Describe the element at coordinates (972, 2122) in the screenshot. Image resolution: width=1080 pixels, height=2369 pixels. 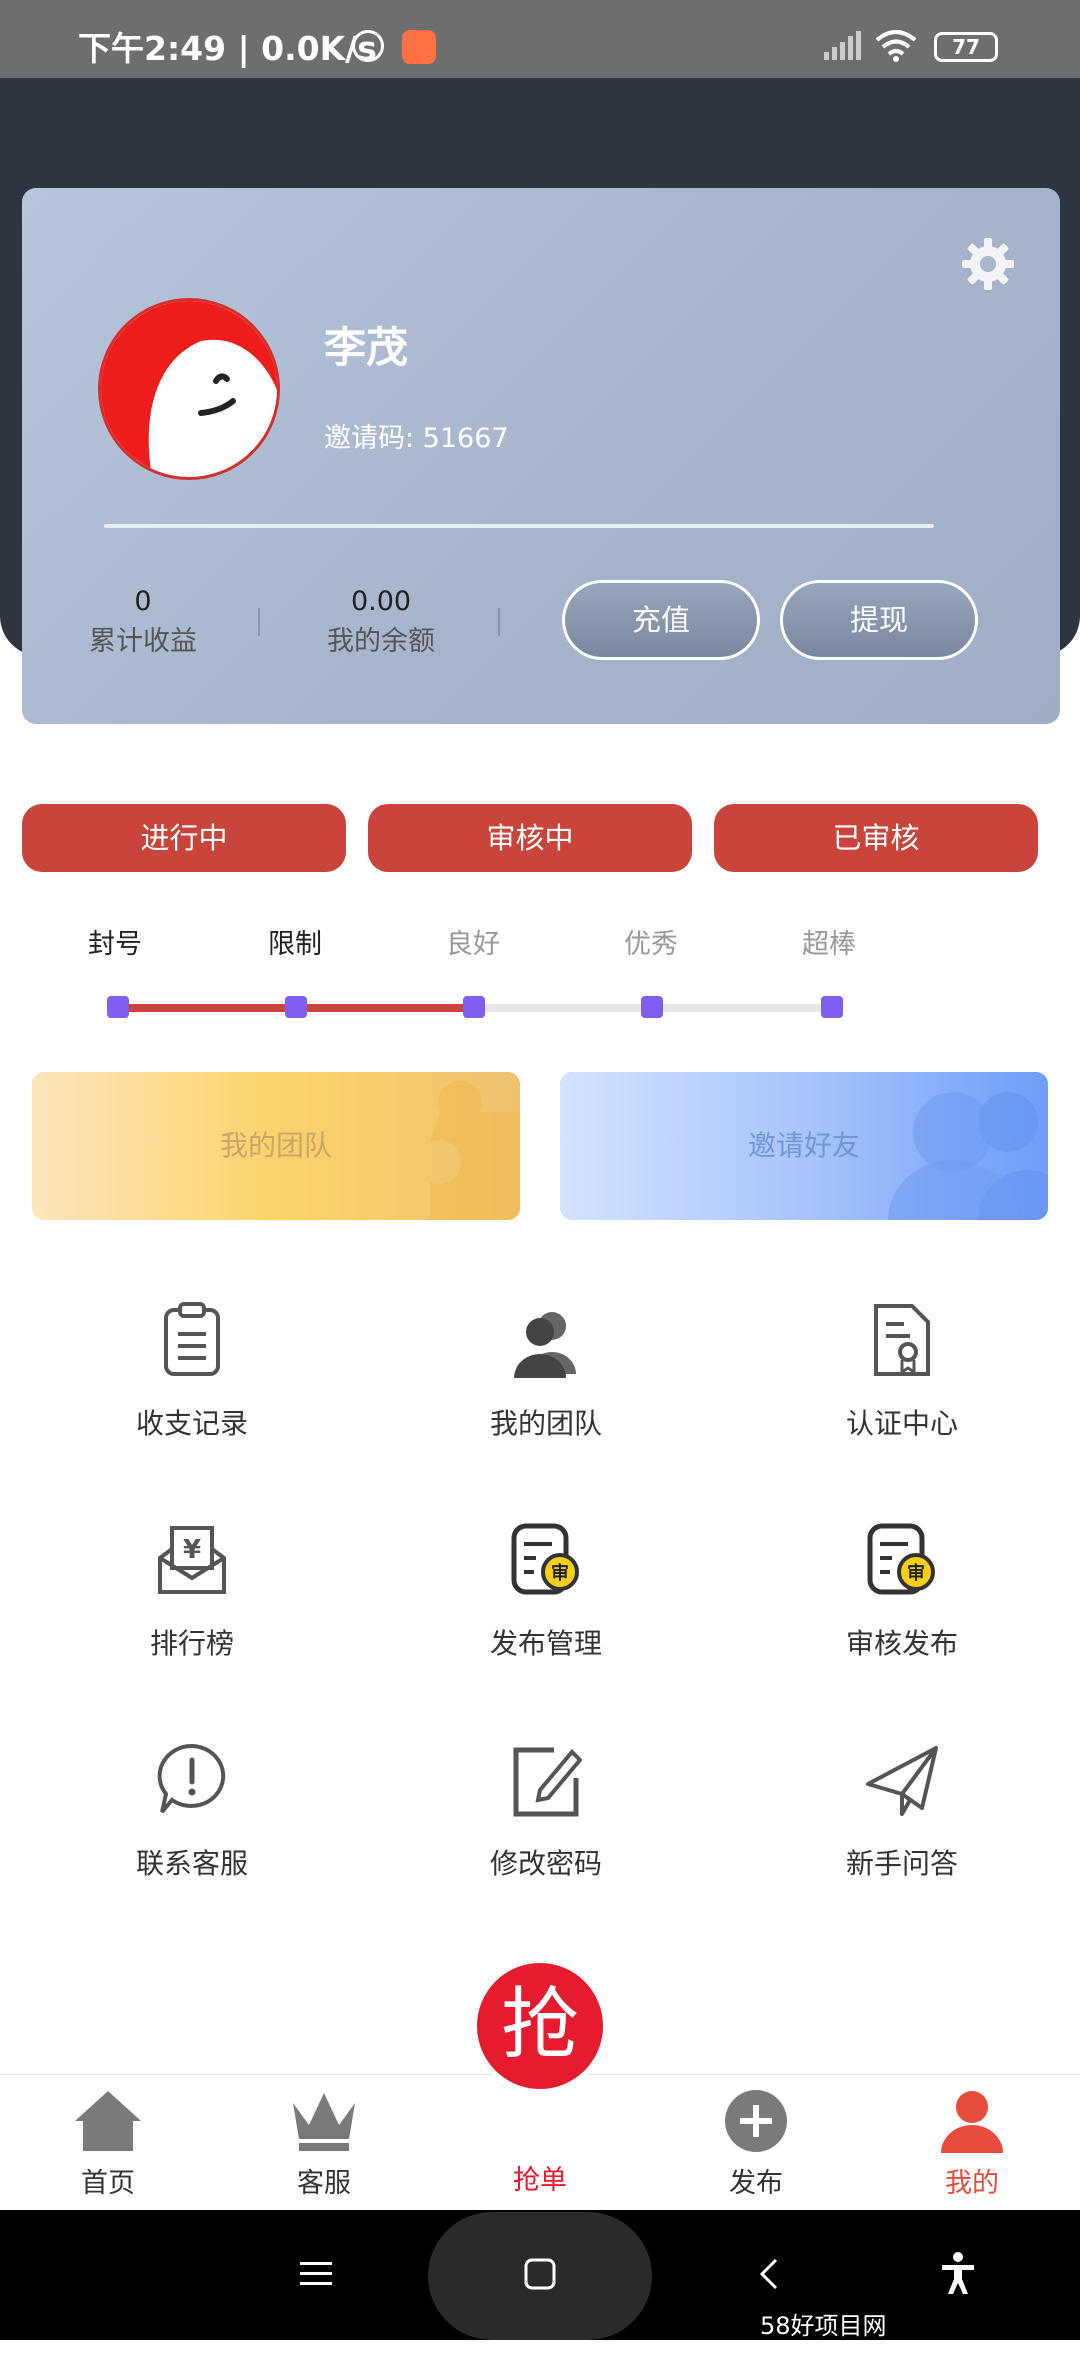
I see `user-icon` at that location.